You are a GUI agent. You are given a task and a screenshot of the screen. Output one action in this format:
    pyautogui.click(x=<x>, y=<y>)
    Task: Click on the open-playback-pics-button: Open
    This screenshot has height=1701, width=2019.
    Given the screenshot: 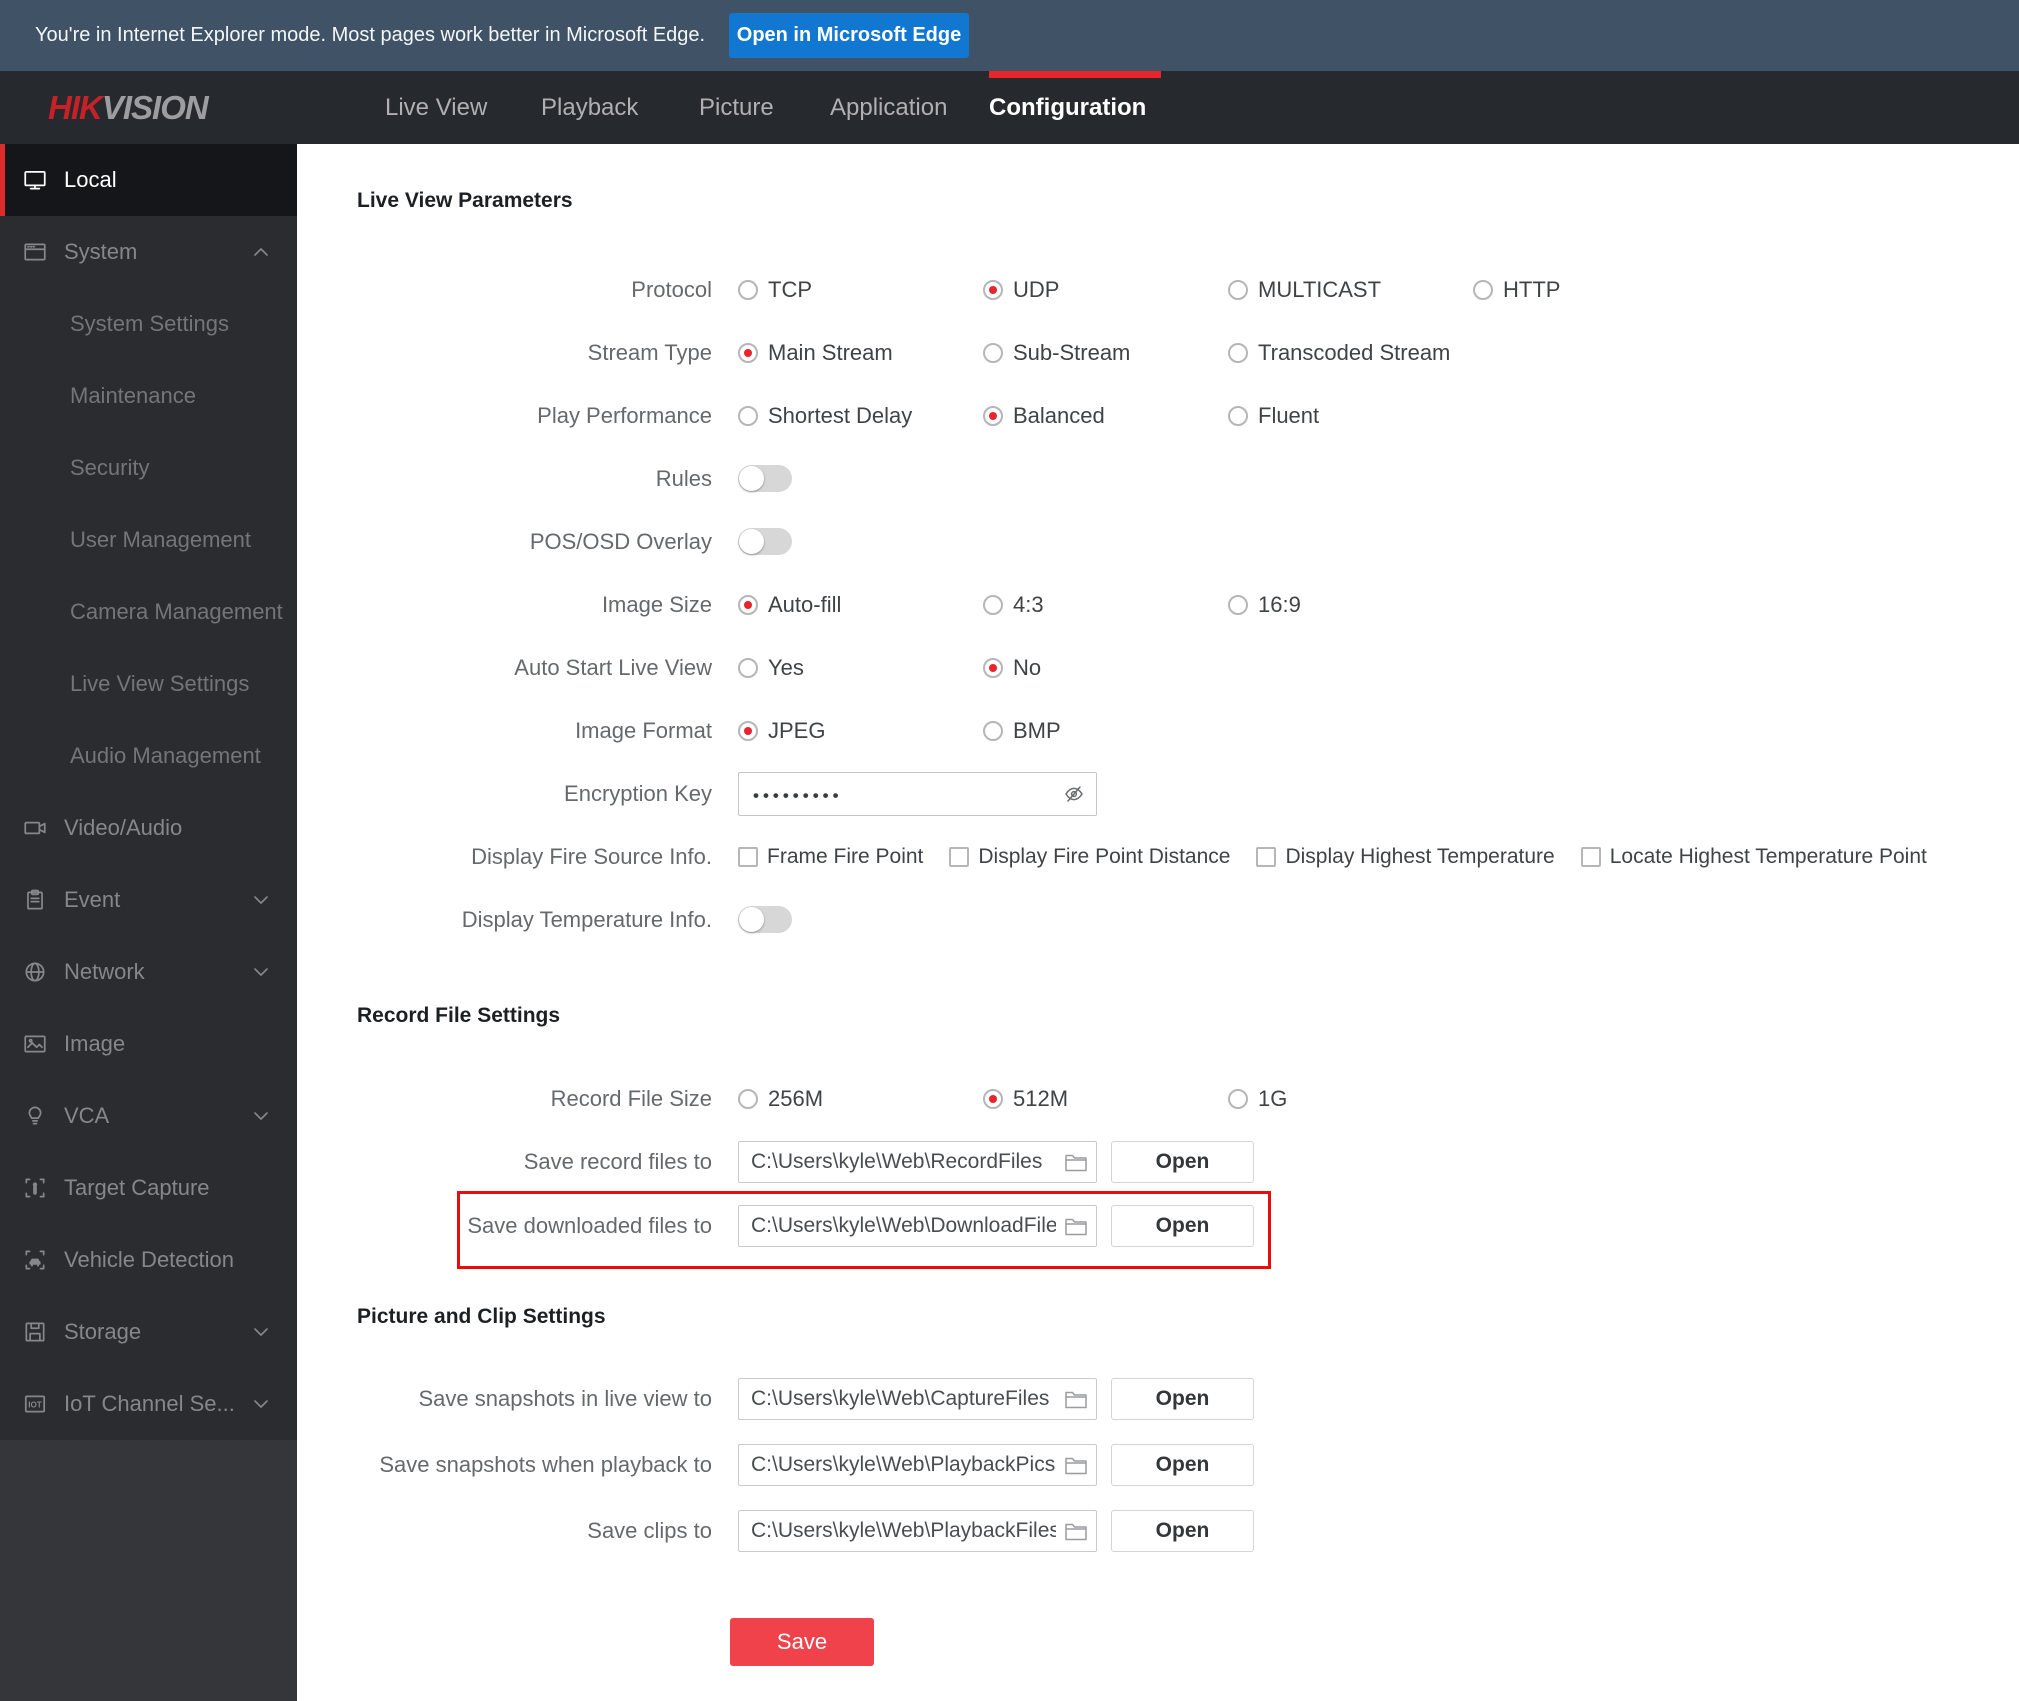 What is the action you would take?
    pyautogui.click(x=1182, y=1465)
    